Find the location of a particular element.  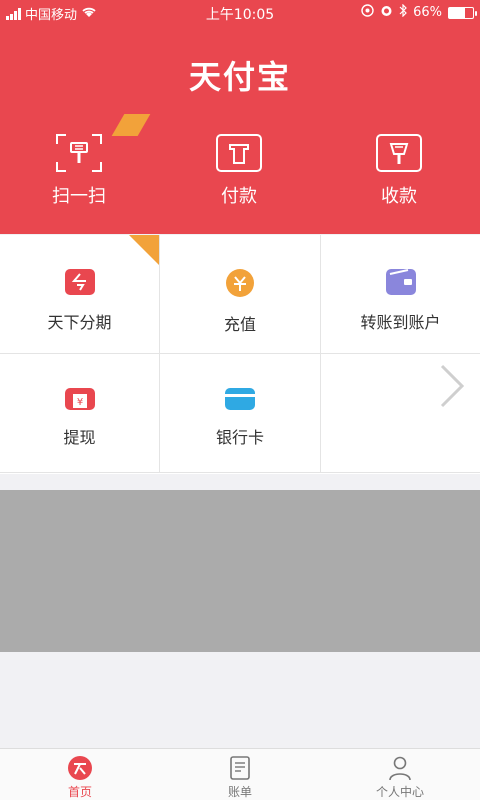

installment-icon is located at coordinates (79, 282).